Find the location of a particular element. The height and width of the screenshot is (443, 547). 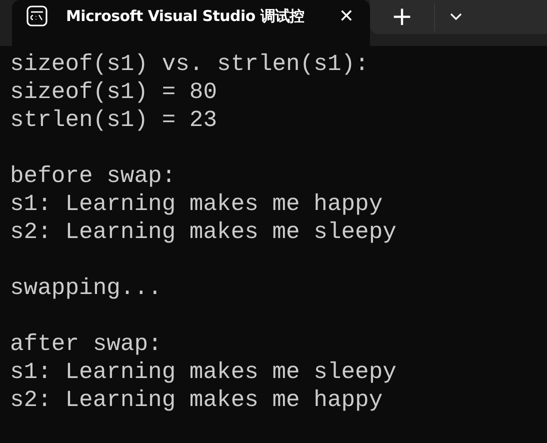

console-line: s2: Learning makes me sleepy is located at coordinates (204, 232).